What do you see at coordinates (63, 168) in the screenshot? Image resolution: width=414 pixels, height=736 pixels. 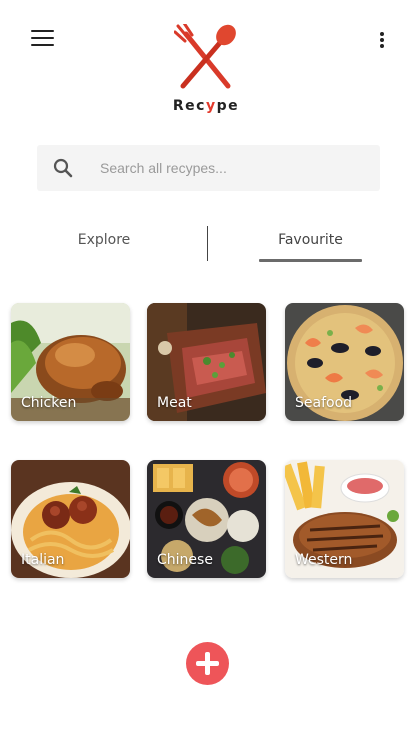 I see `search-icon` at bounding box center [63, 168].